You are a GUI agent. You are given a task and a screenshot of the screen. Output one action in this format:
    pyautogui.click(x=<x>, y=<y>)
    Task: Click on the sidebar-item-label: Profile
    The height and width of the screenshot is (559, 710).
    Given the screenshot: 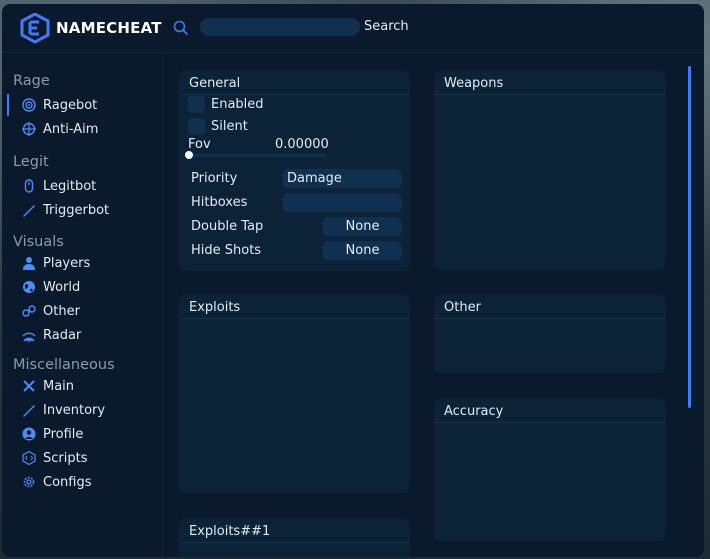 What is the action you would take?
    pyautogui.click(x=63, y=434)
    